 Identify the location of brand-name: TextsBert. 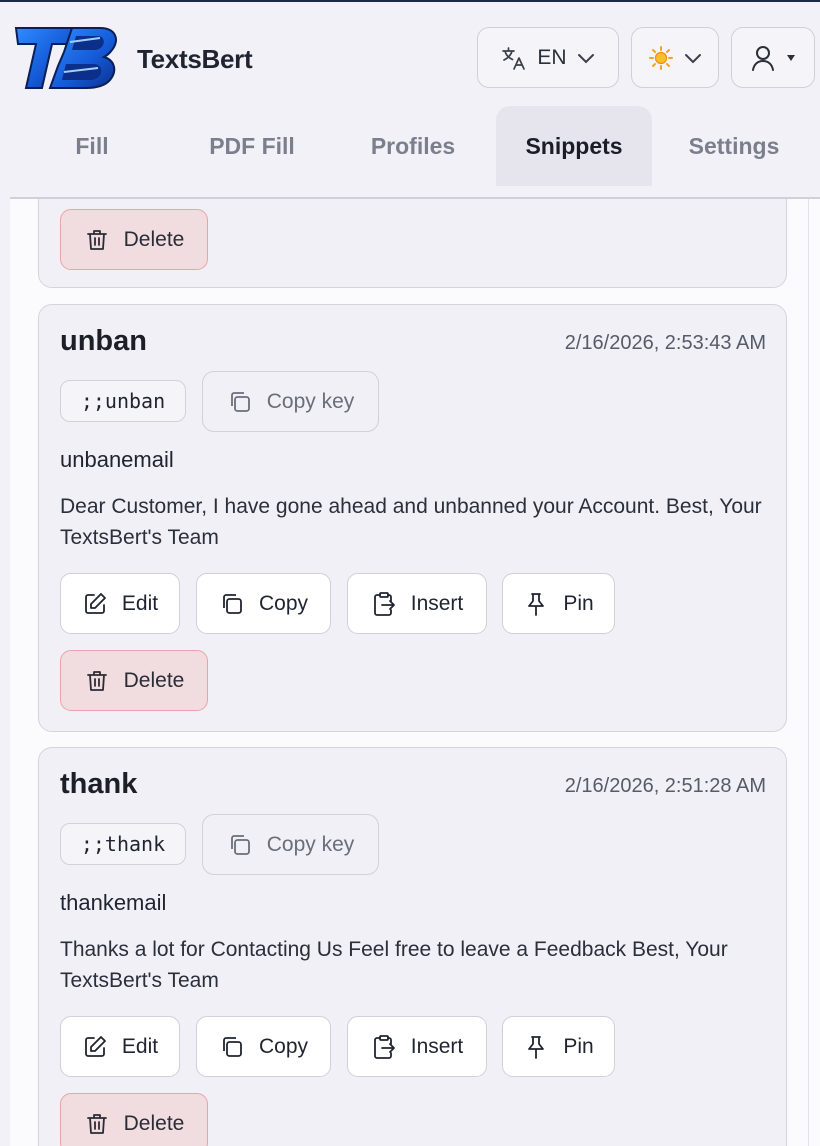
(195, 59).